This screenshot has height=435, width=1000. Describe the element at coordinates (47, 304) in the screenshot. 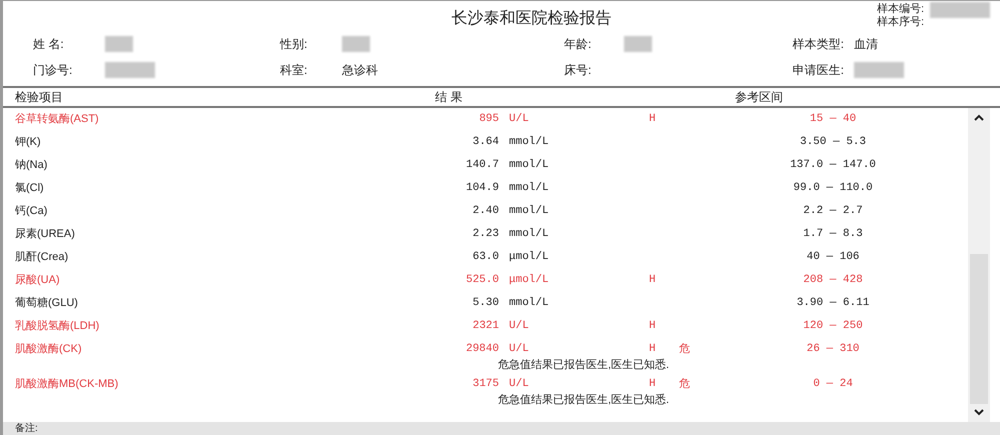

I see `test-name: 葡萄糖(GLU)` at that location.